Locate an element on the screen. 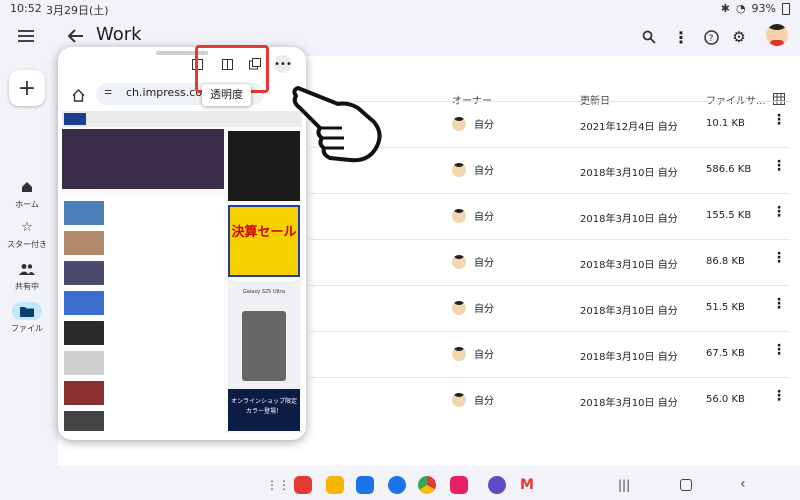 This screenshot has height=500, width=800. date: 3月29日(土) is located at coordinates (77, 10).